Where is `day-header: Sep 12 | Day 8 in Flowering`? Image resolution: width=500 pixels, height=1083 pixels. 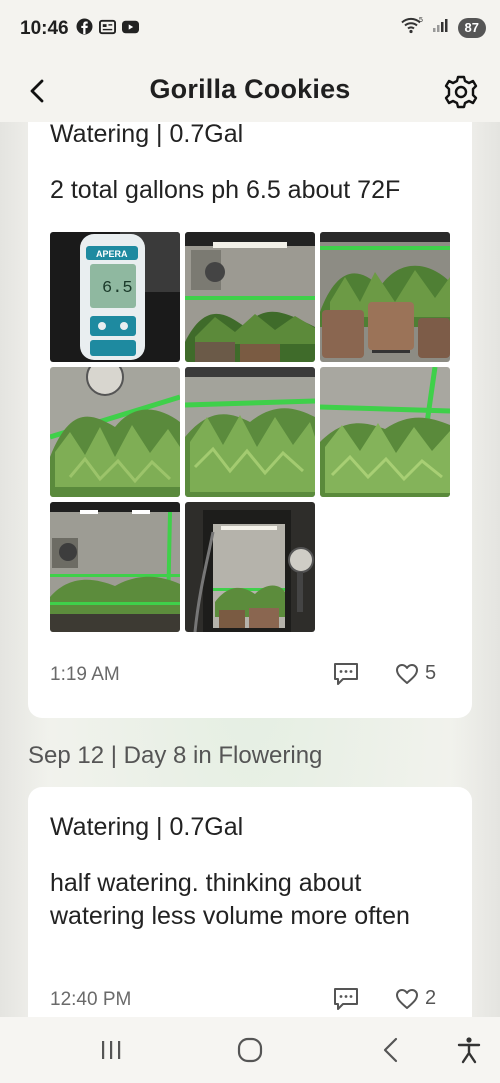
day-header: Sep 12 | Day 8 in Flowering is located at coordinates (175, 755).